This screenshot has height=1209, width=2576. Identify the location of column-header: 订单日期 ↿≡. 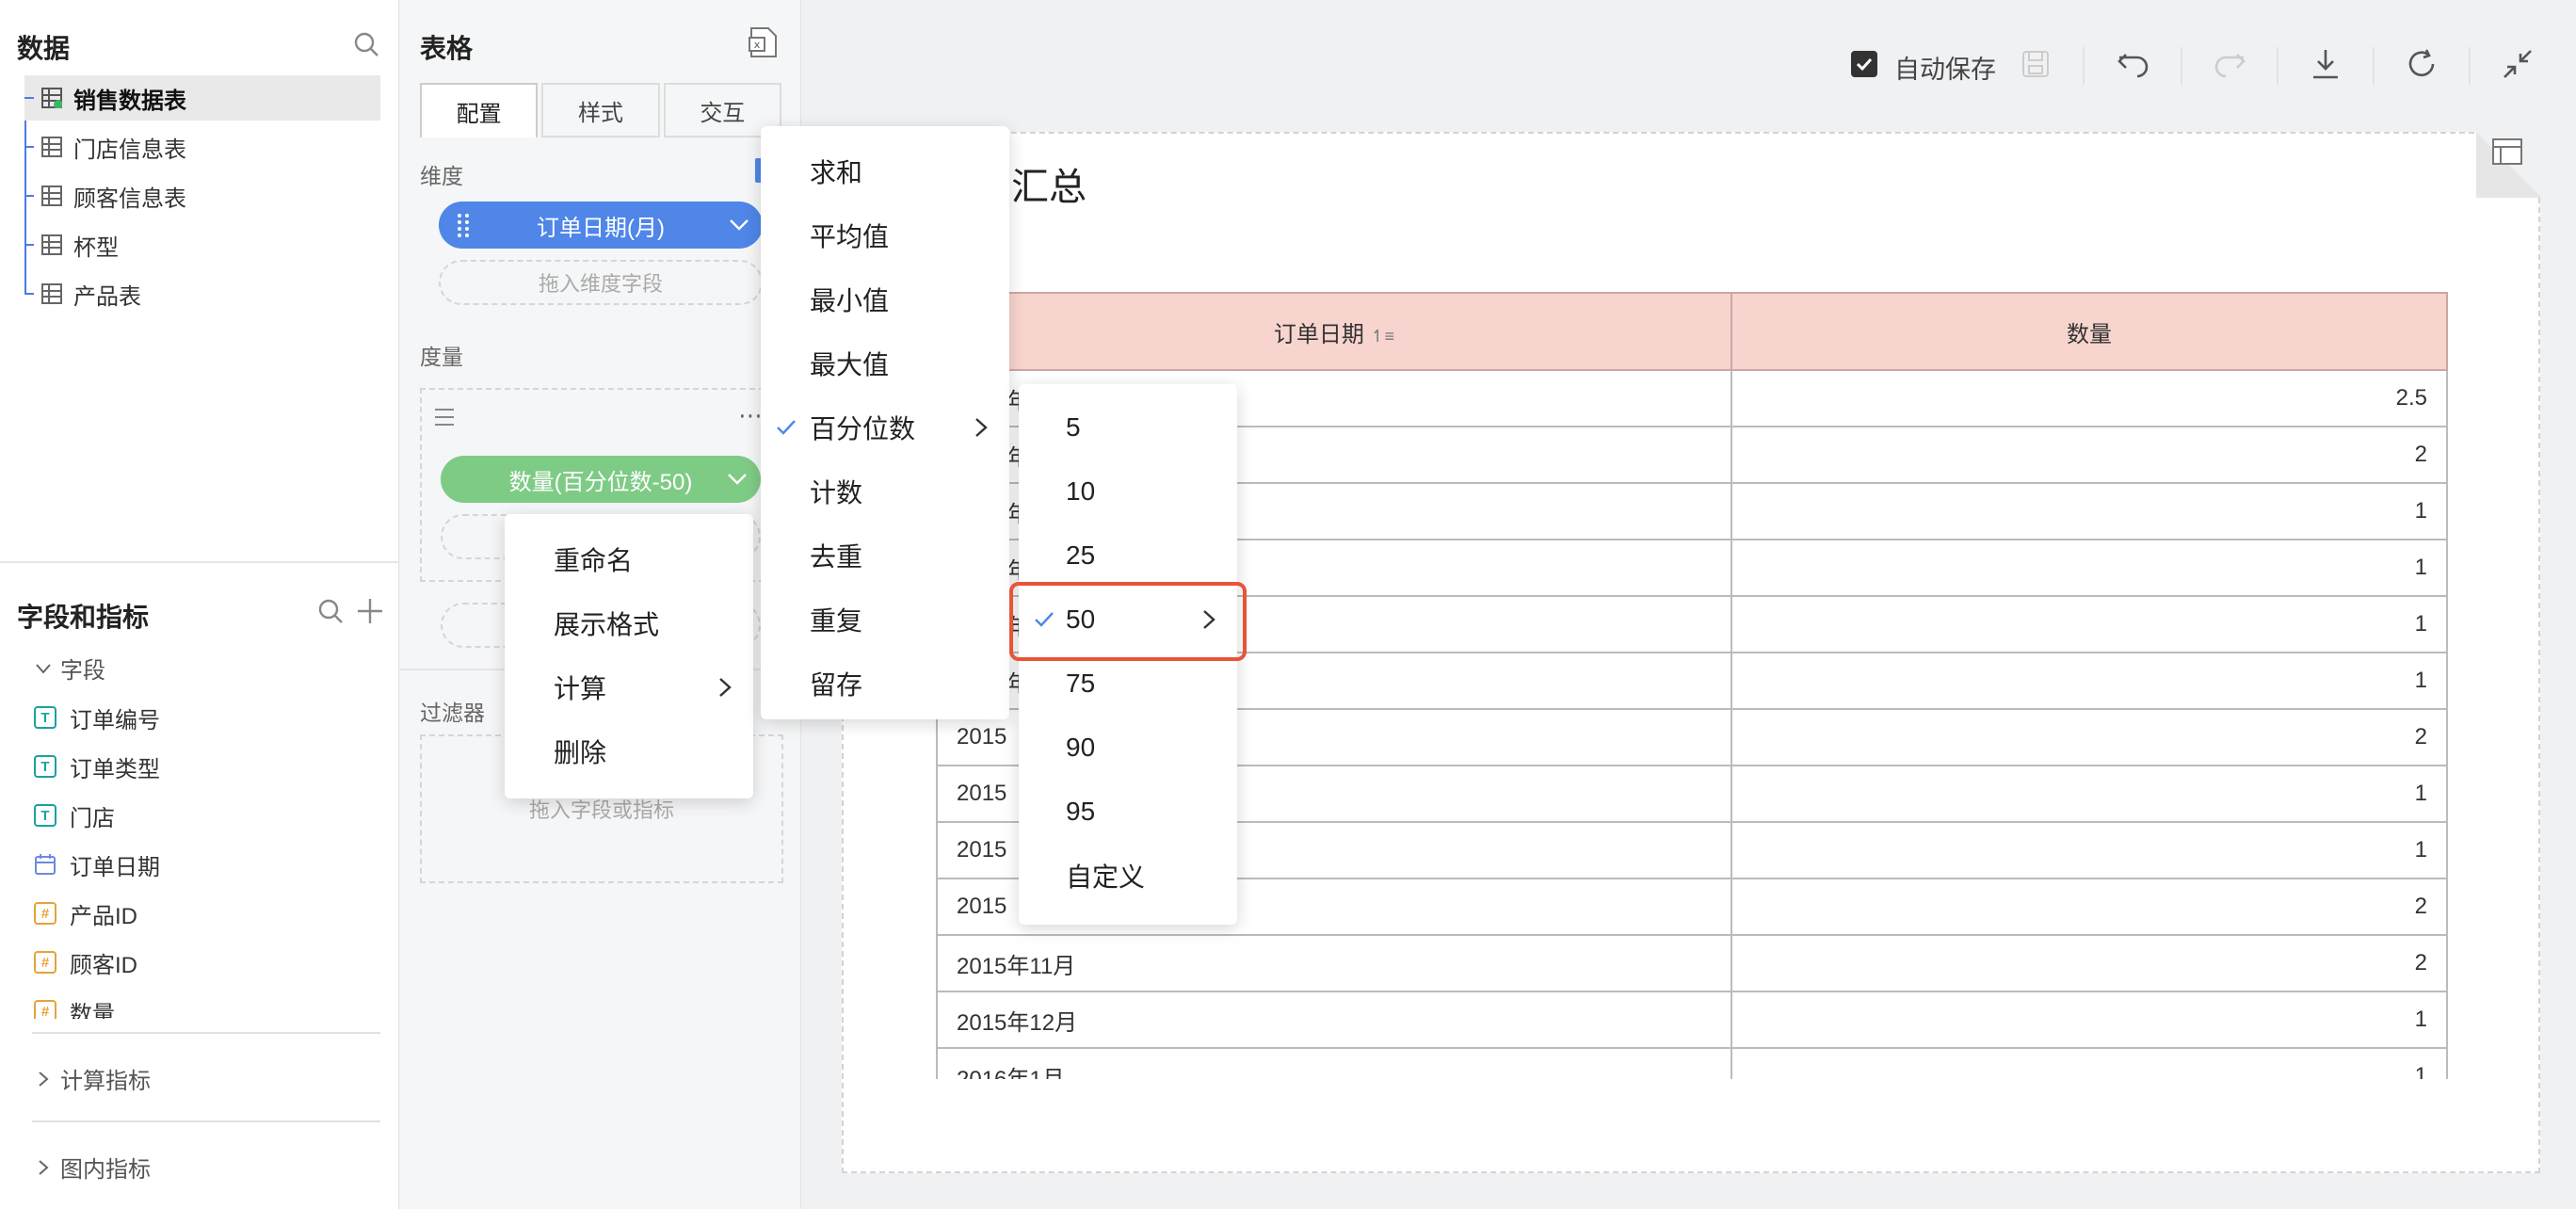
(1334, 331).